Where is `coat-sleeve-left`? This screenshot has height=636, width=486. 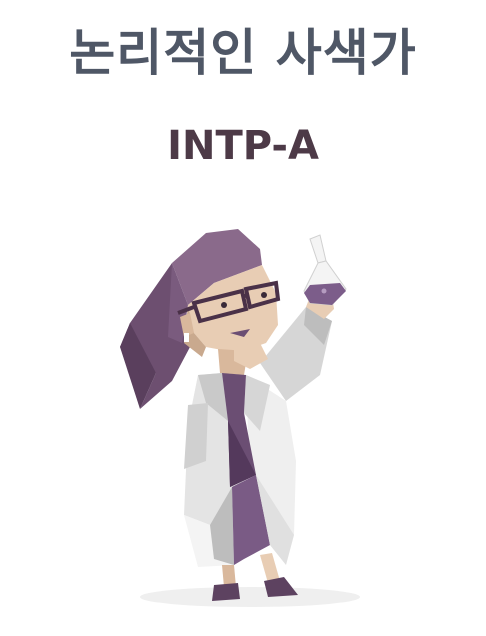
coat-sleeve-left is located at coordinates (196, 436).